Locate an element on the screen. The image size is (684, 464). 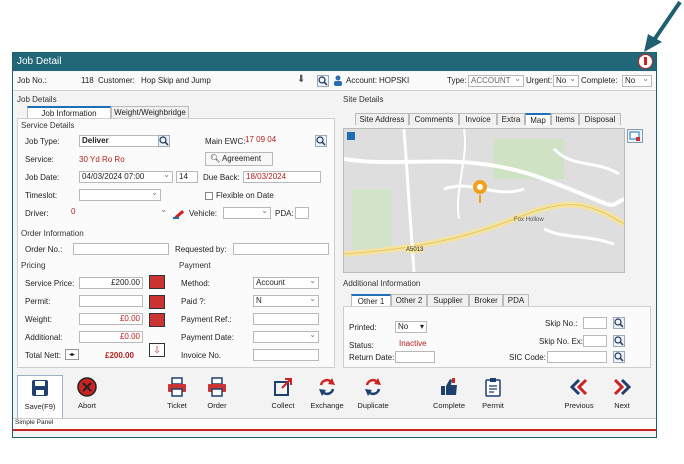
tab-invoice: Invoice is located at coordinates (478, 119).